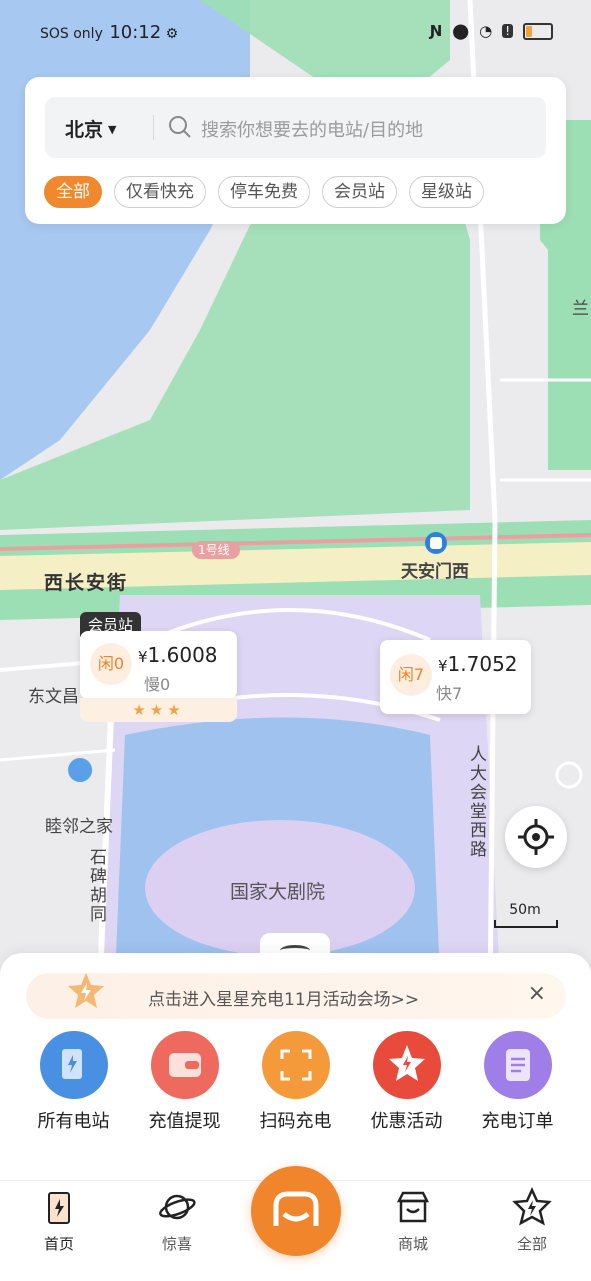 The image size is (591, 1281). Describe the element at coordinates (178, 655) in the screenshot. I see `station-price: ¥1.6008` at that location.